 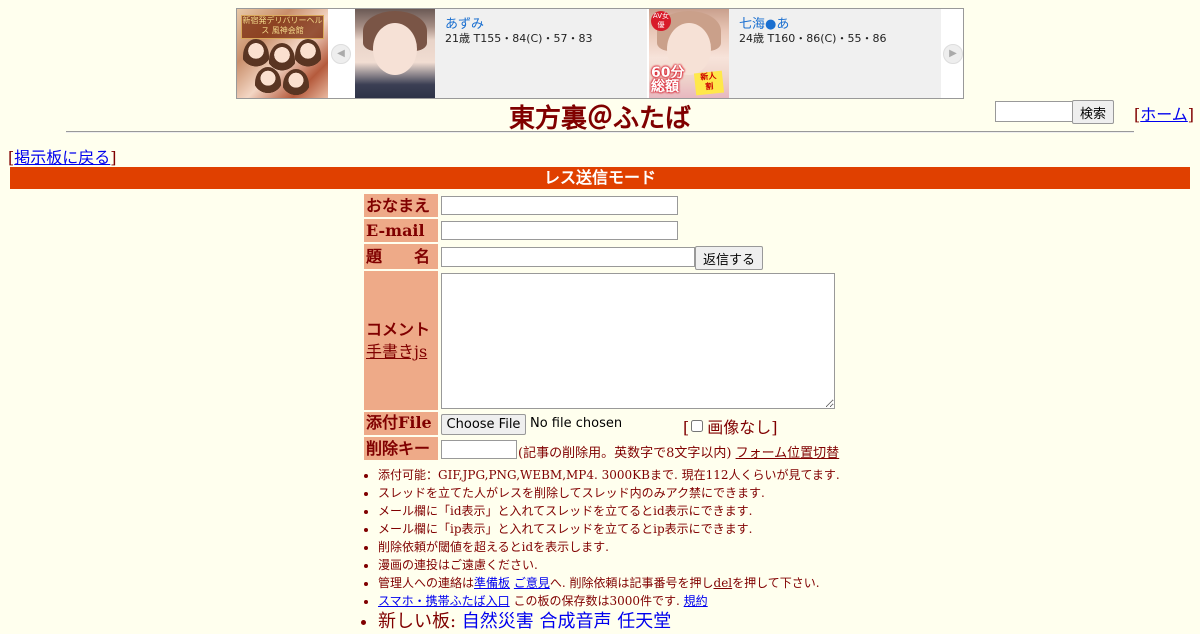 I want to click on file-status: No file chosen, so click(x=576, y=423).